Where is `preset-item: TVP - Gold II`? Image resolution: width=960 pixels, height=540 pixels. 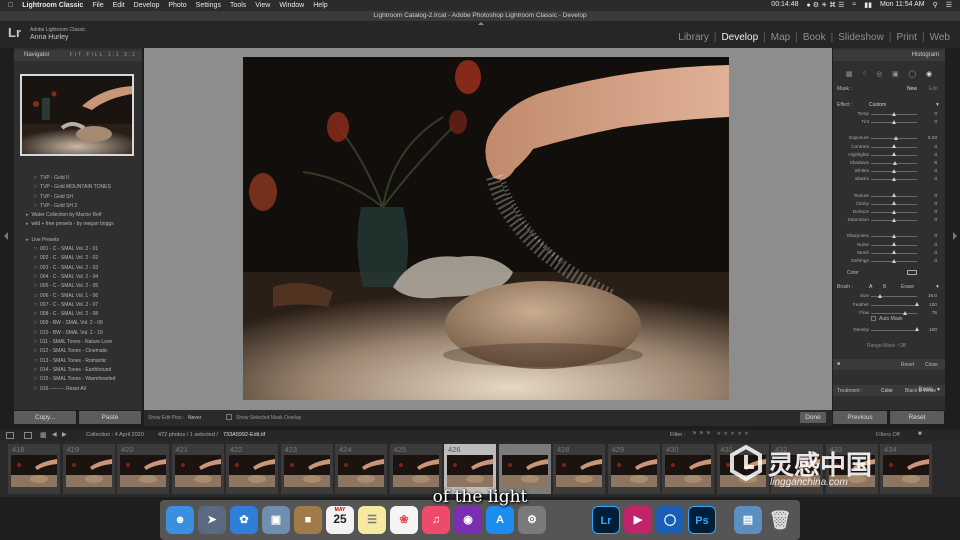 preset-item: TVP - Gold II is located at coordinates (78, 178).